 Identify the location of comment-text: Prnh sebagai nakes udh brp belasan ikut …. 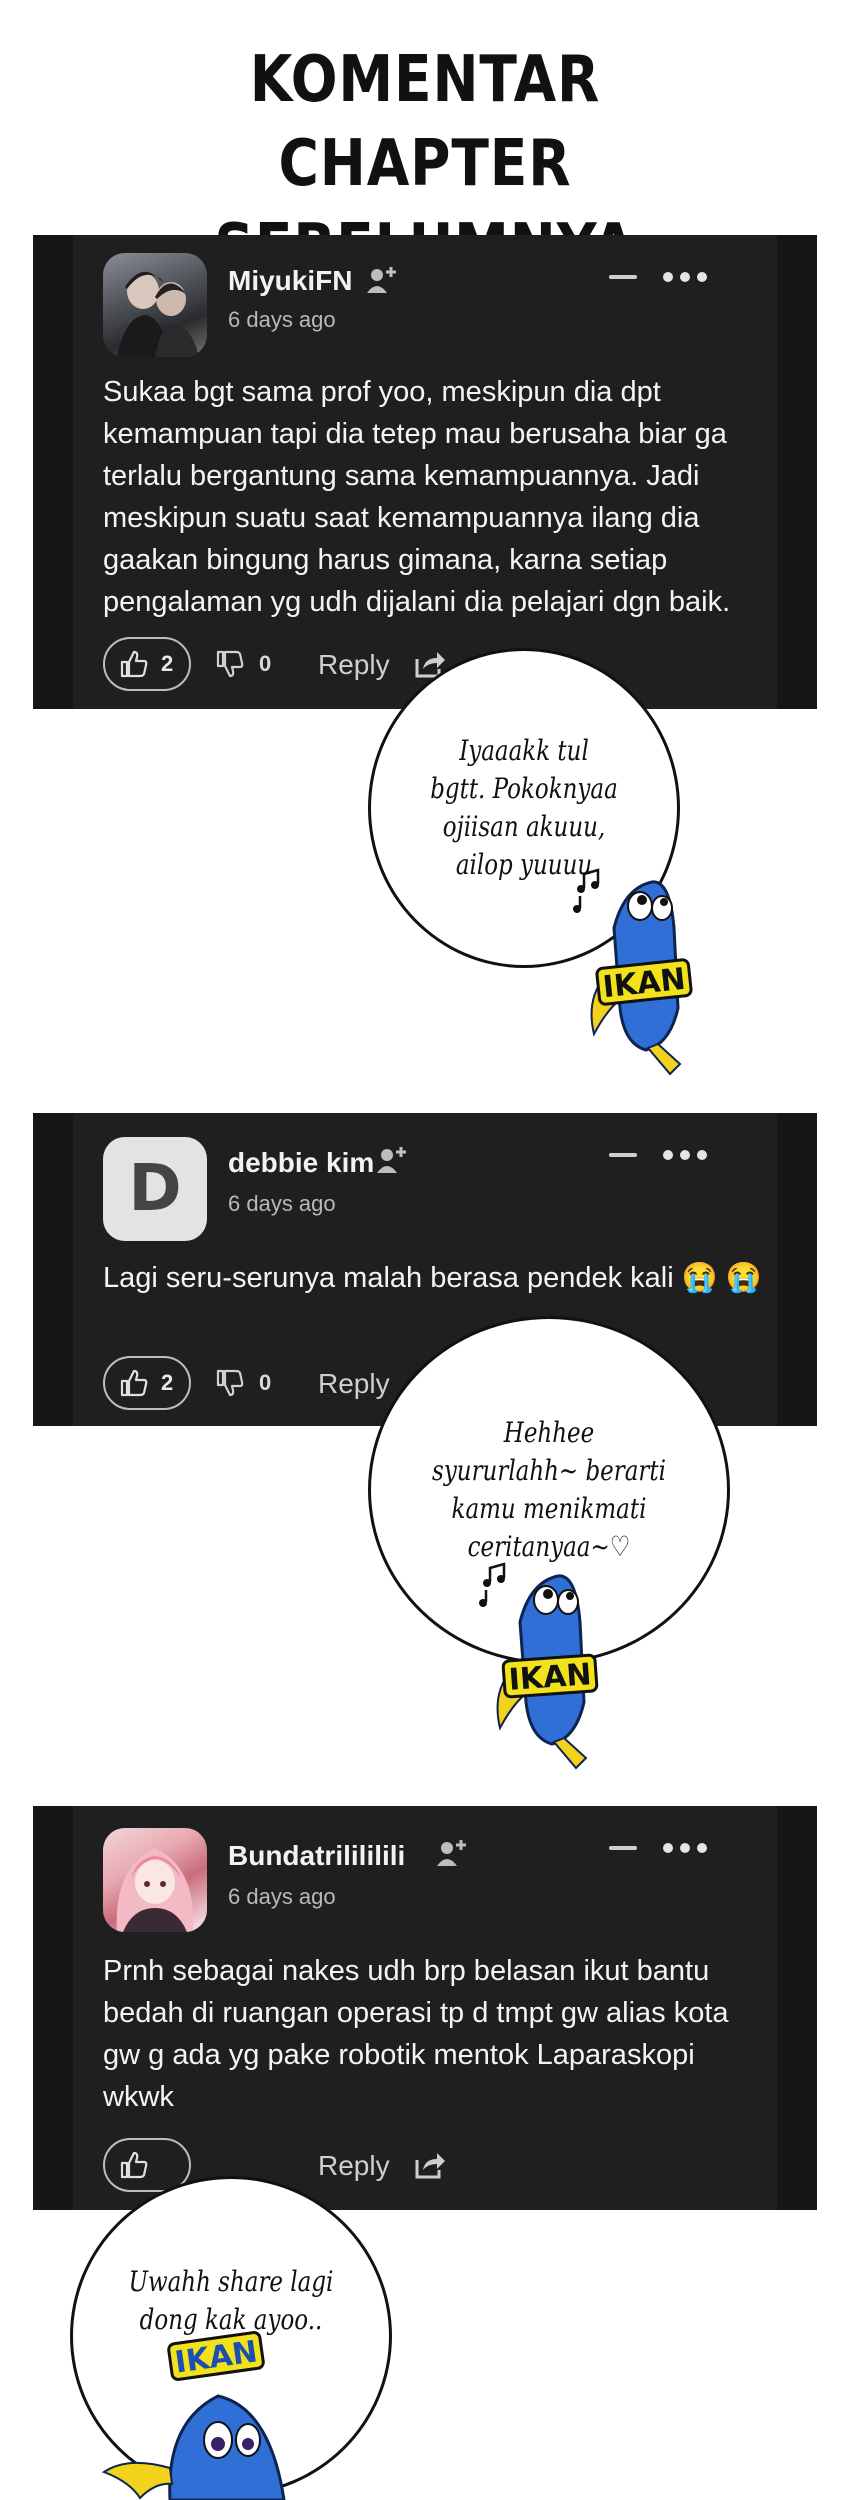
(416, 2034).